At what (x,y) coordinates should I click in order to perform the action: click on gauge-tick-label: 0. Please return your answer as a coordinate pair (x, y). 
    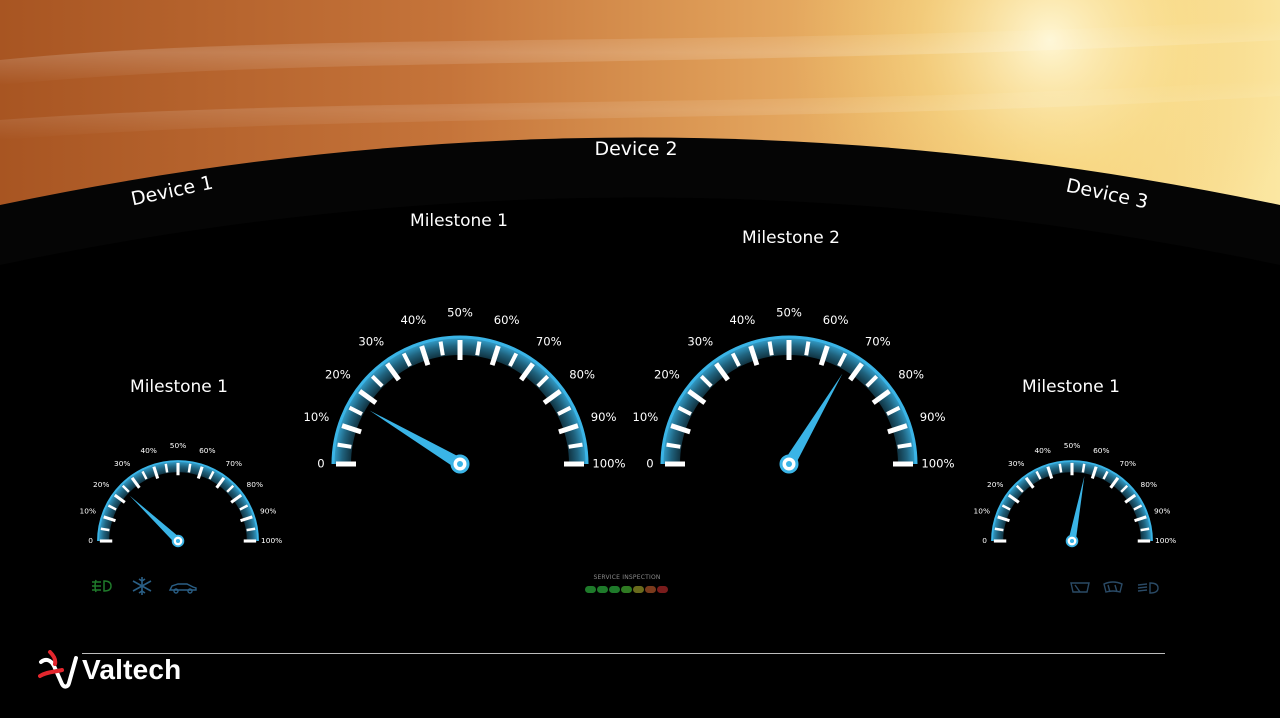
    Looking at the image, I should click on (984, 540).